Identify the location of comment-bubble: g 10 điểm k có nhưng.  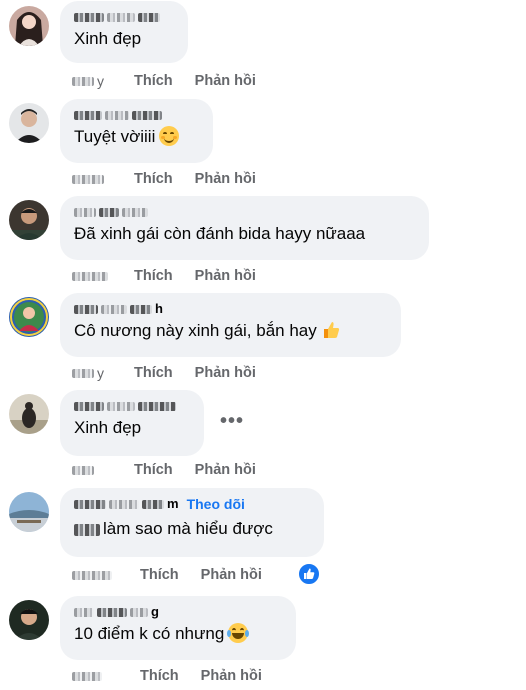
(178, 628).